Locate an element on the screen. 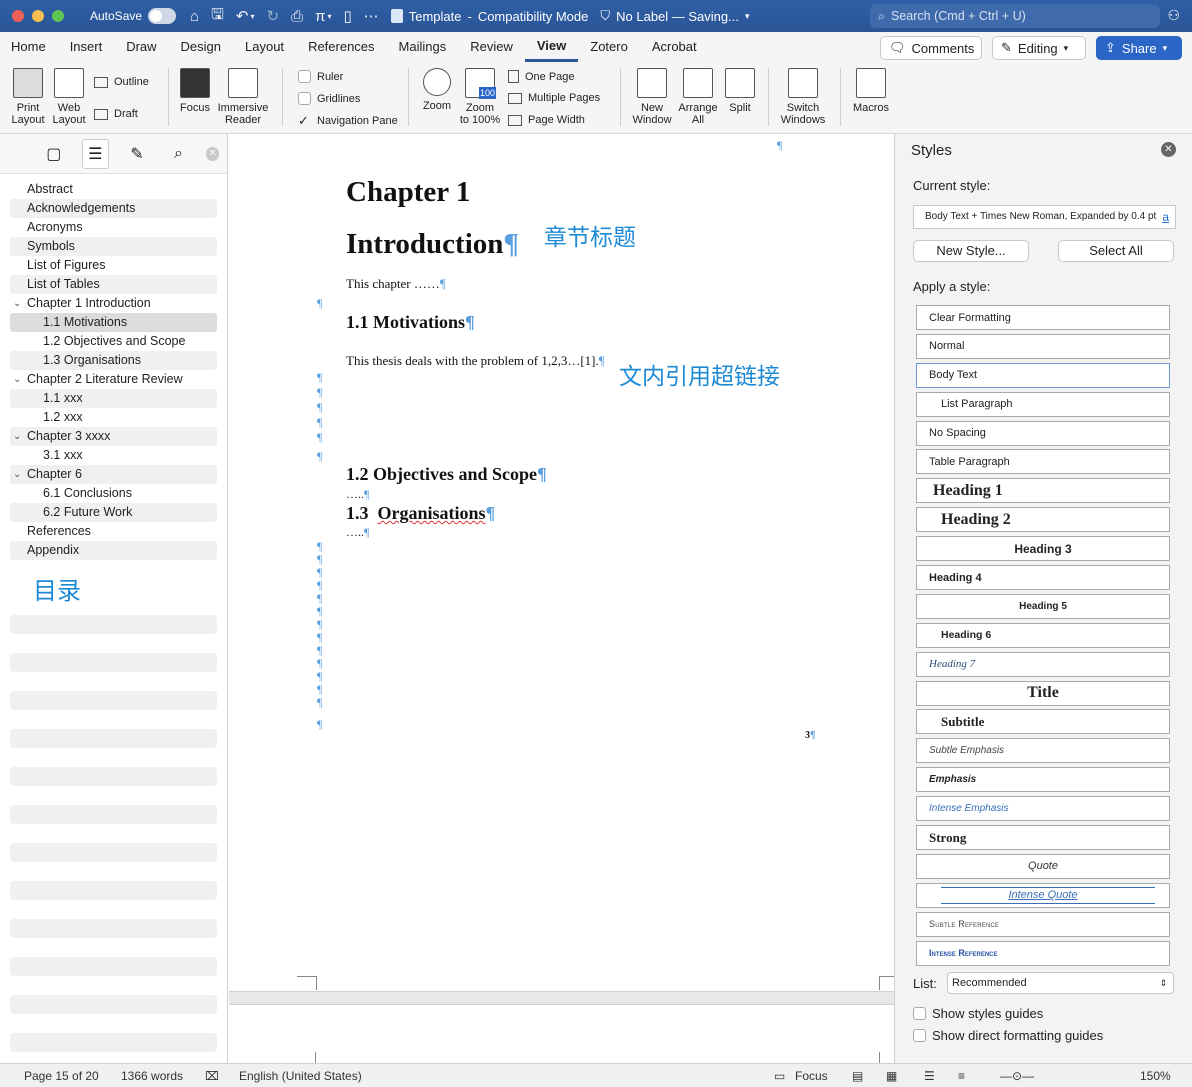  undo-dropdown-icon: ▾ is located at coordinates (252, 16).